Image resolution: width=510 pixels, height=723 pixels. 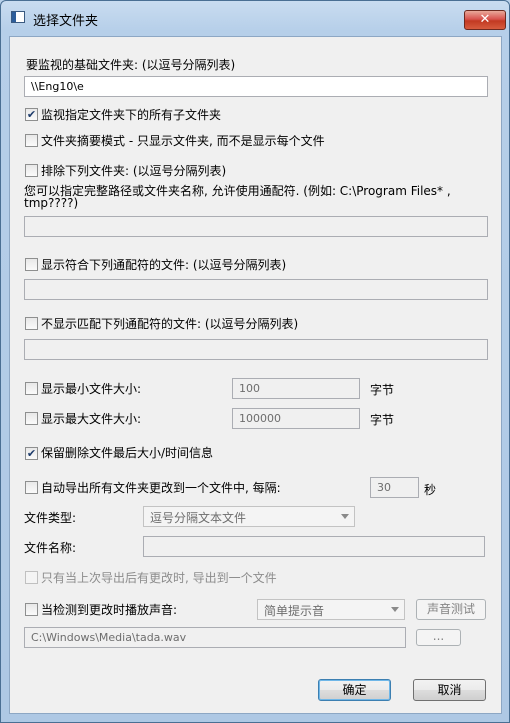 I want to click on sound-path-value: C:\Windows\Media\tada.wav, so click(x=109, y=637).